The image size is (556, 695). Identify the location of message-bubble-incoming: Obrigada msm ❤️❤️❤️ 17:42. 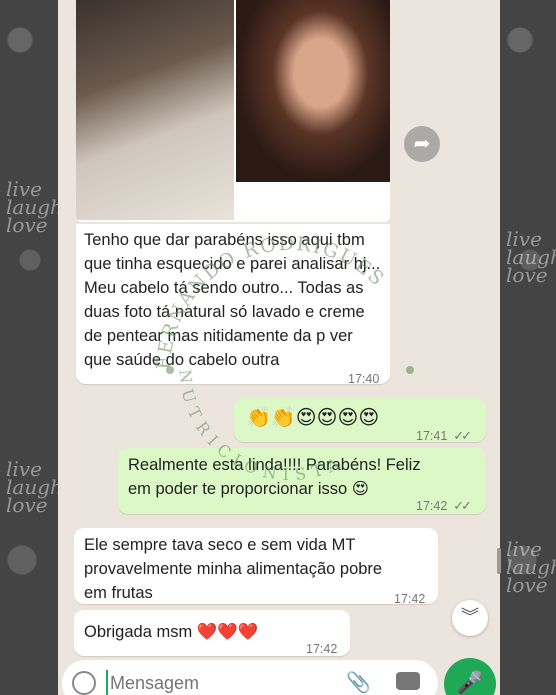
(212, 633).